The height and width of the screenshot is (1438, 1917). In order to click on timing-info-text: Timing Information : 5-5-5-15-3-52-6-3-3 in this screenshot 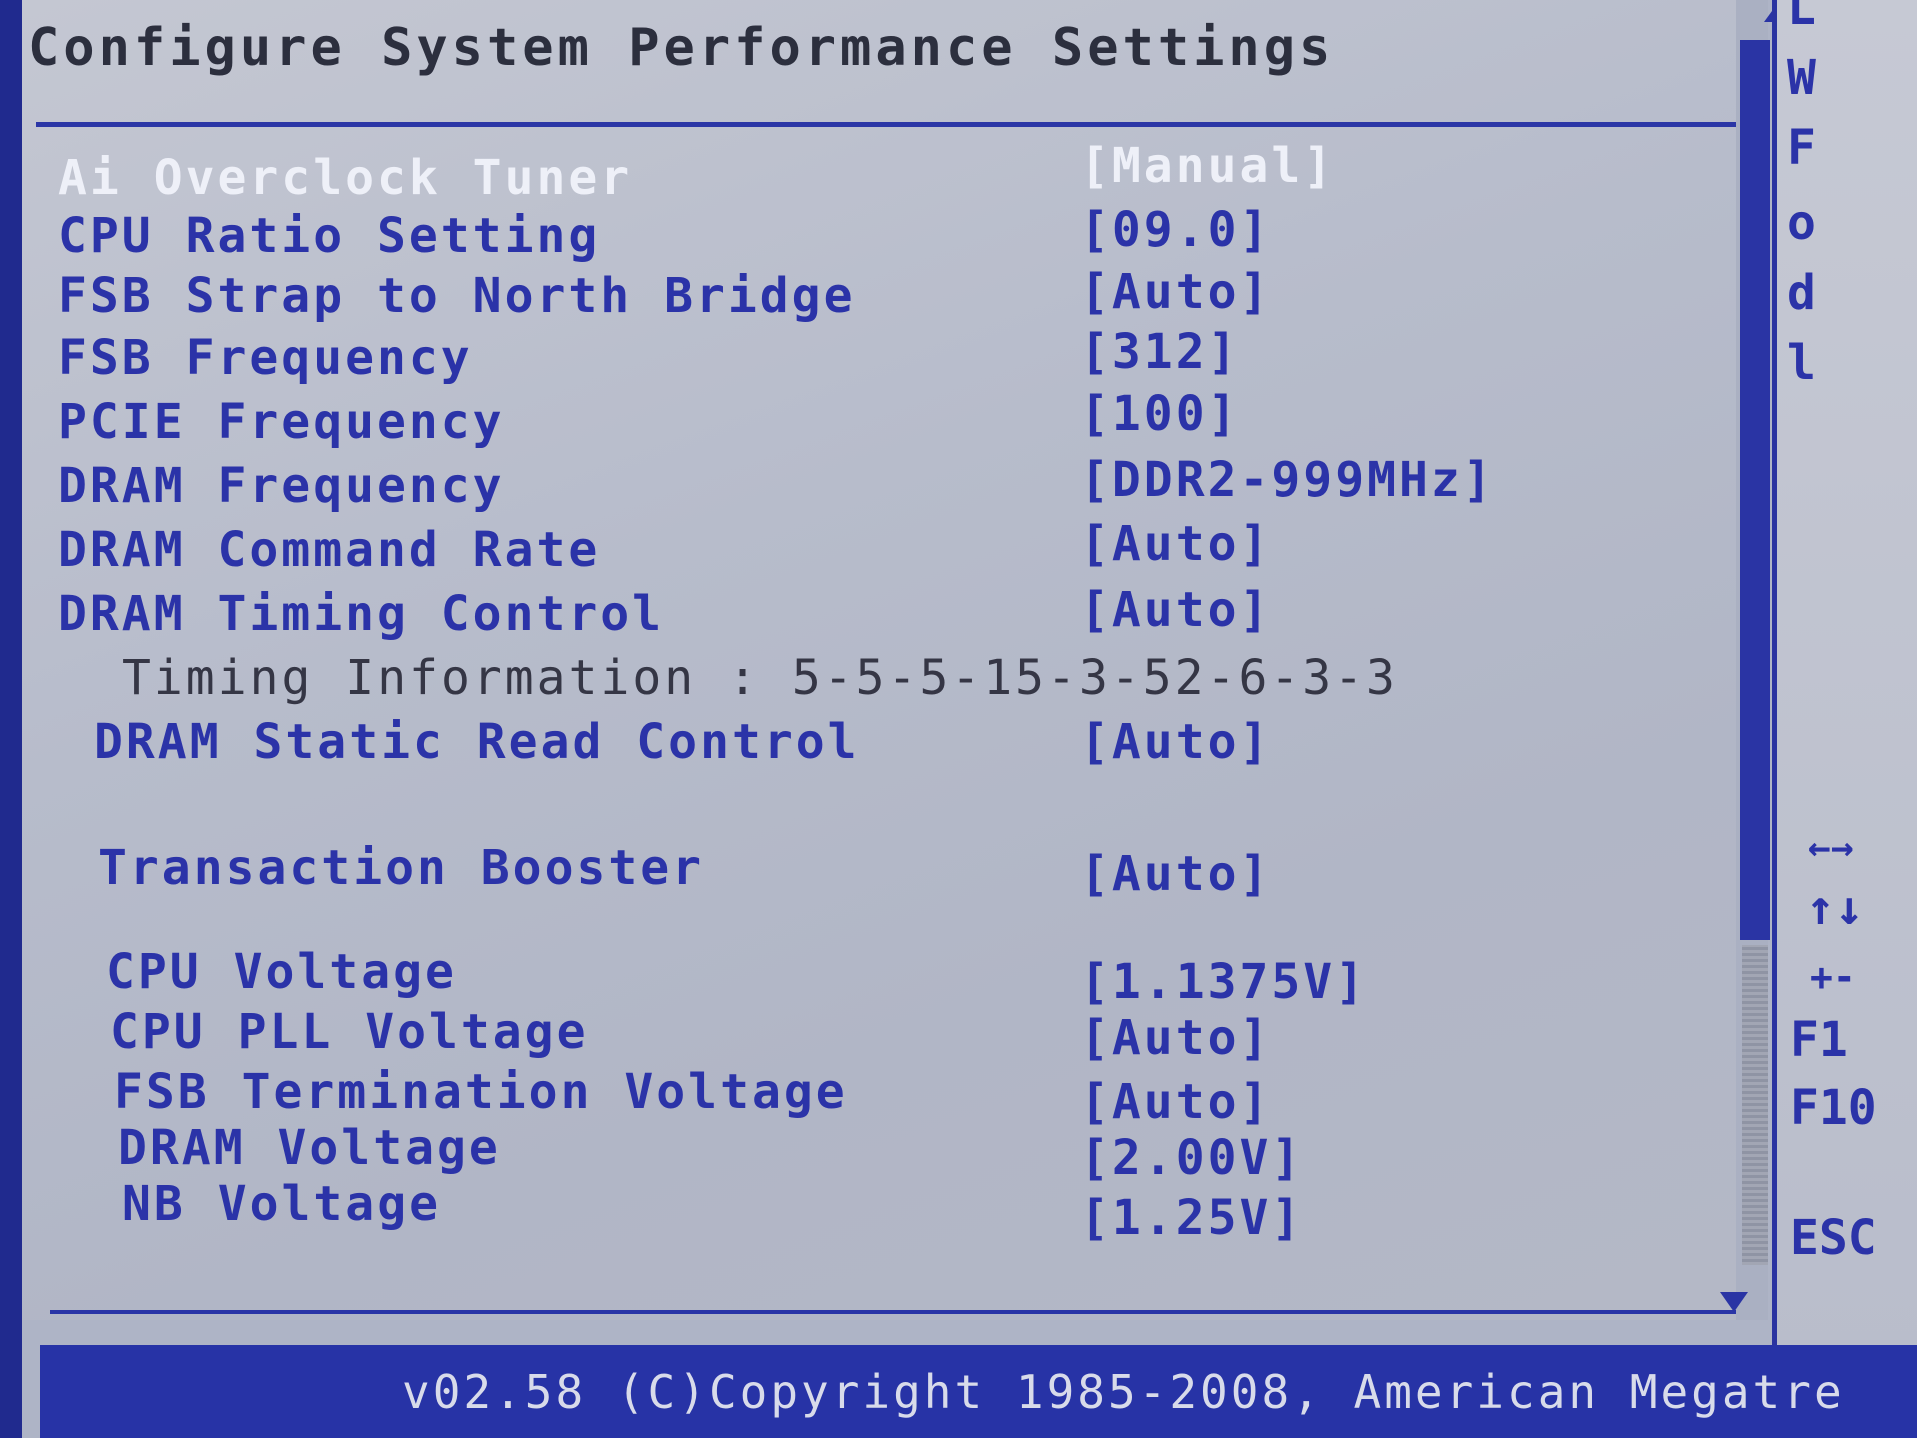, I will do `click(760, 678)`.